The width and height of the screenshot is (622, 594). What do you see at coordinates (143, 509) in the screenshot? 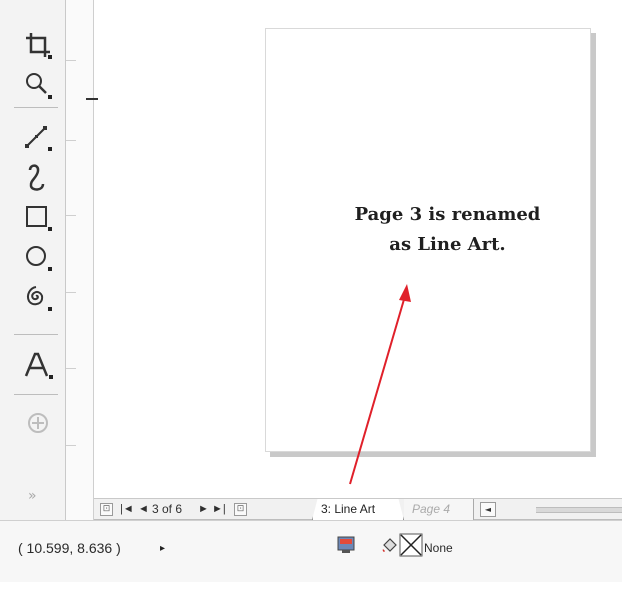
I see `previous-page-button: ◄` at bounding box center [143, 509].